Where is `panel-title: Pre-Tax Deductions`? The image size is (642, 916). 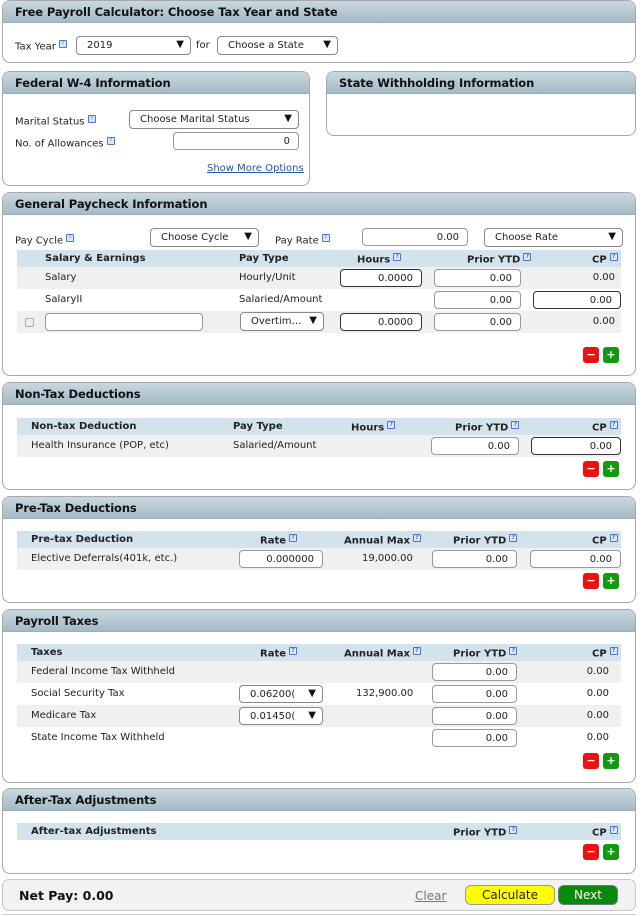
panel-title: Pre-Tax Deductions is located at coordinates (319, 508).